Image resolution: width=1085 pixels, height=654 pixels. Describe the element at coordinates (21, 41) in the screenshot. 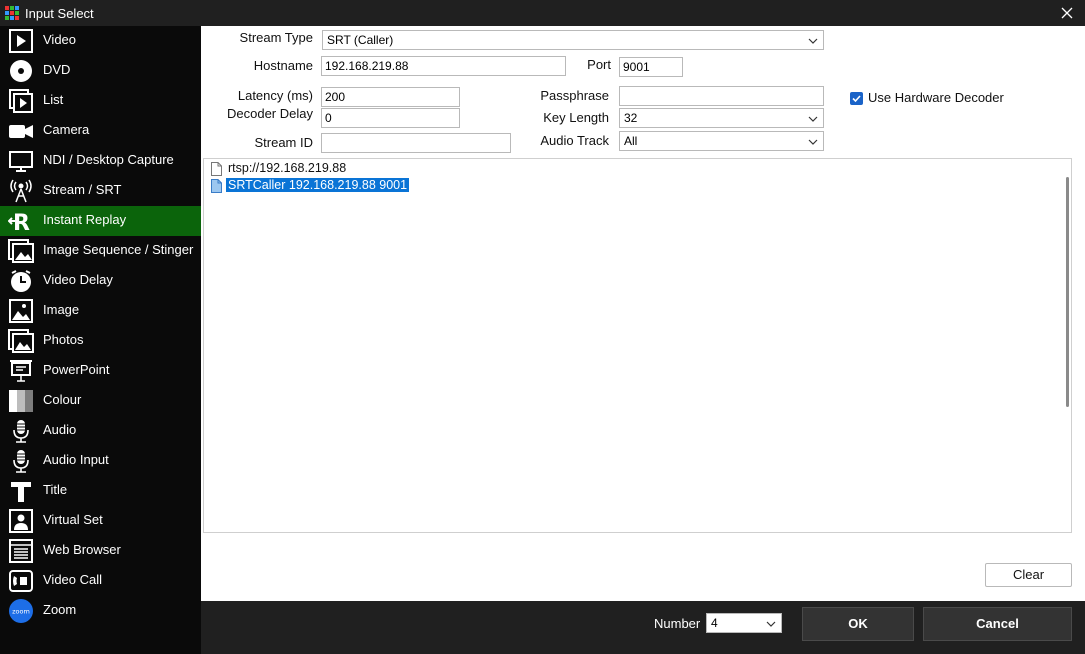

I see `video-icon` at that location.